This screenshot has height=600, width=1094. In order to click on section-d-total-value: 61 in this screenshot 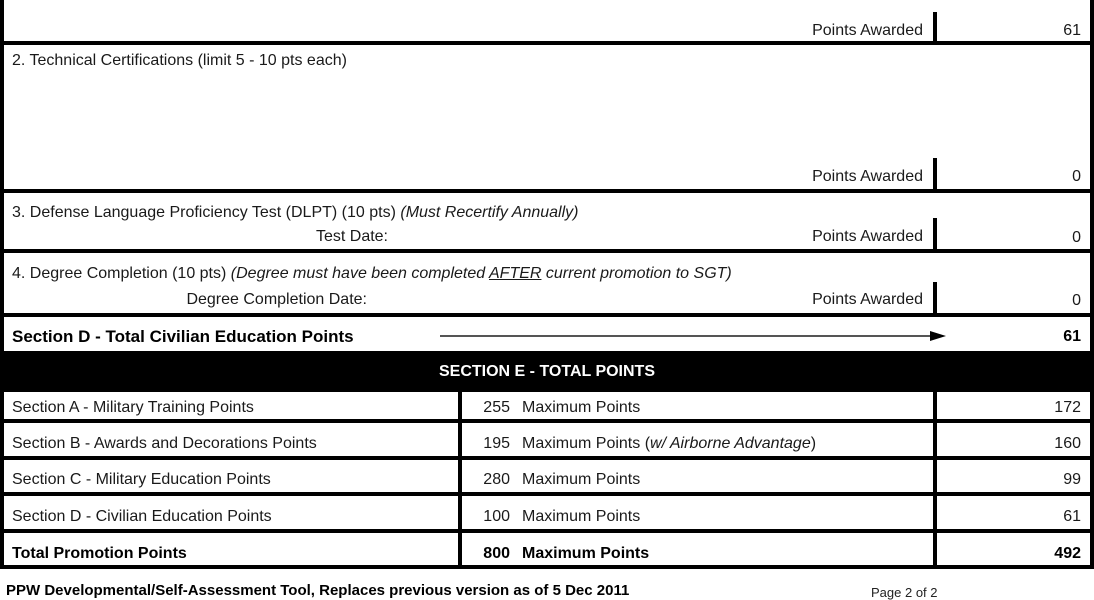, I will do `click(1072, 336)`.